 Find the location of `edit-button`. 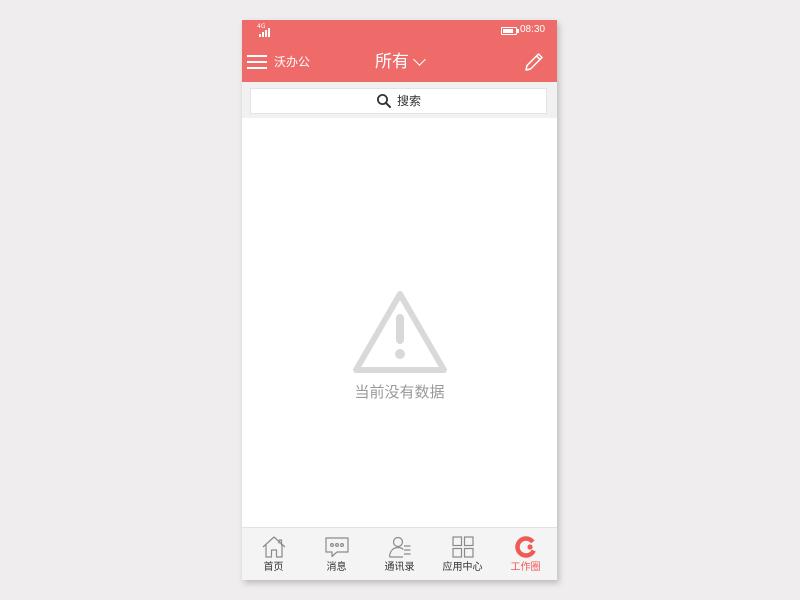

edit-button is located at coordinates (534, 62).